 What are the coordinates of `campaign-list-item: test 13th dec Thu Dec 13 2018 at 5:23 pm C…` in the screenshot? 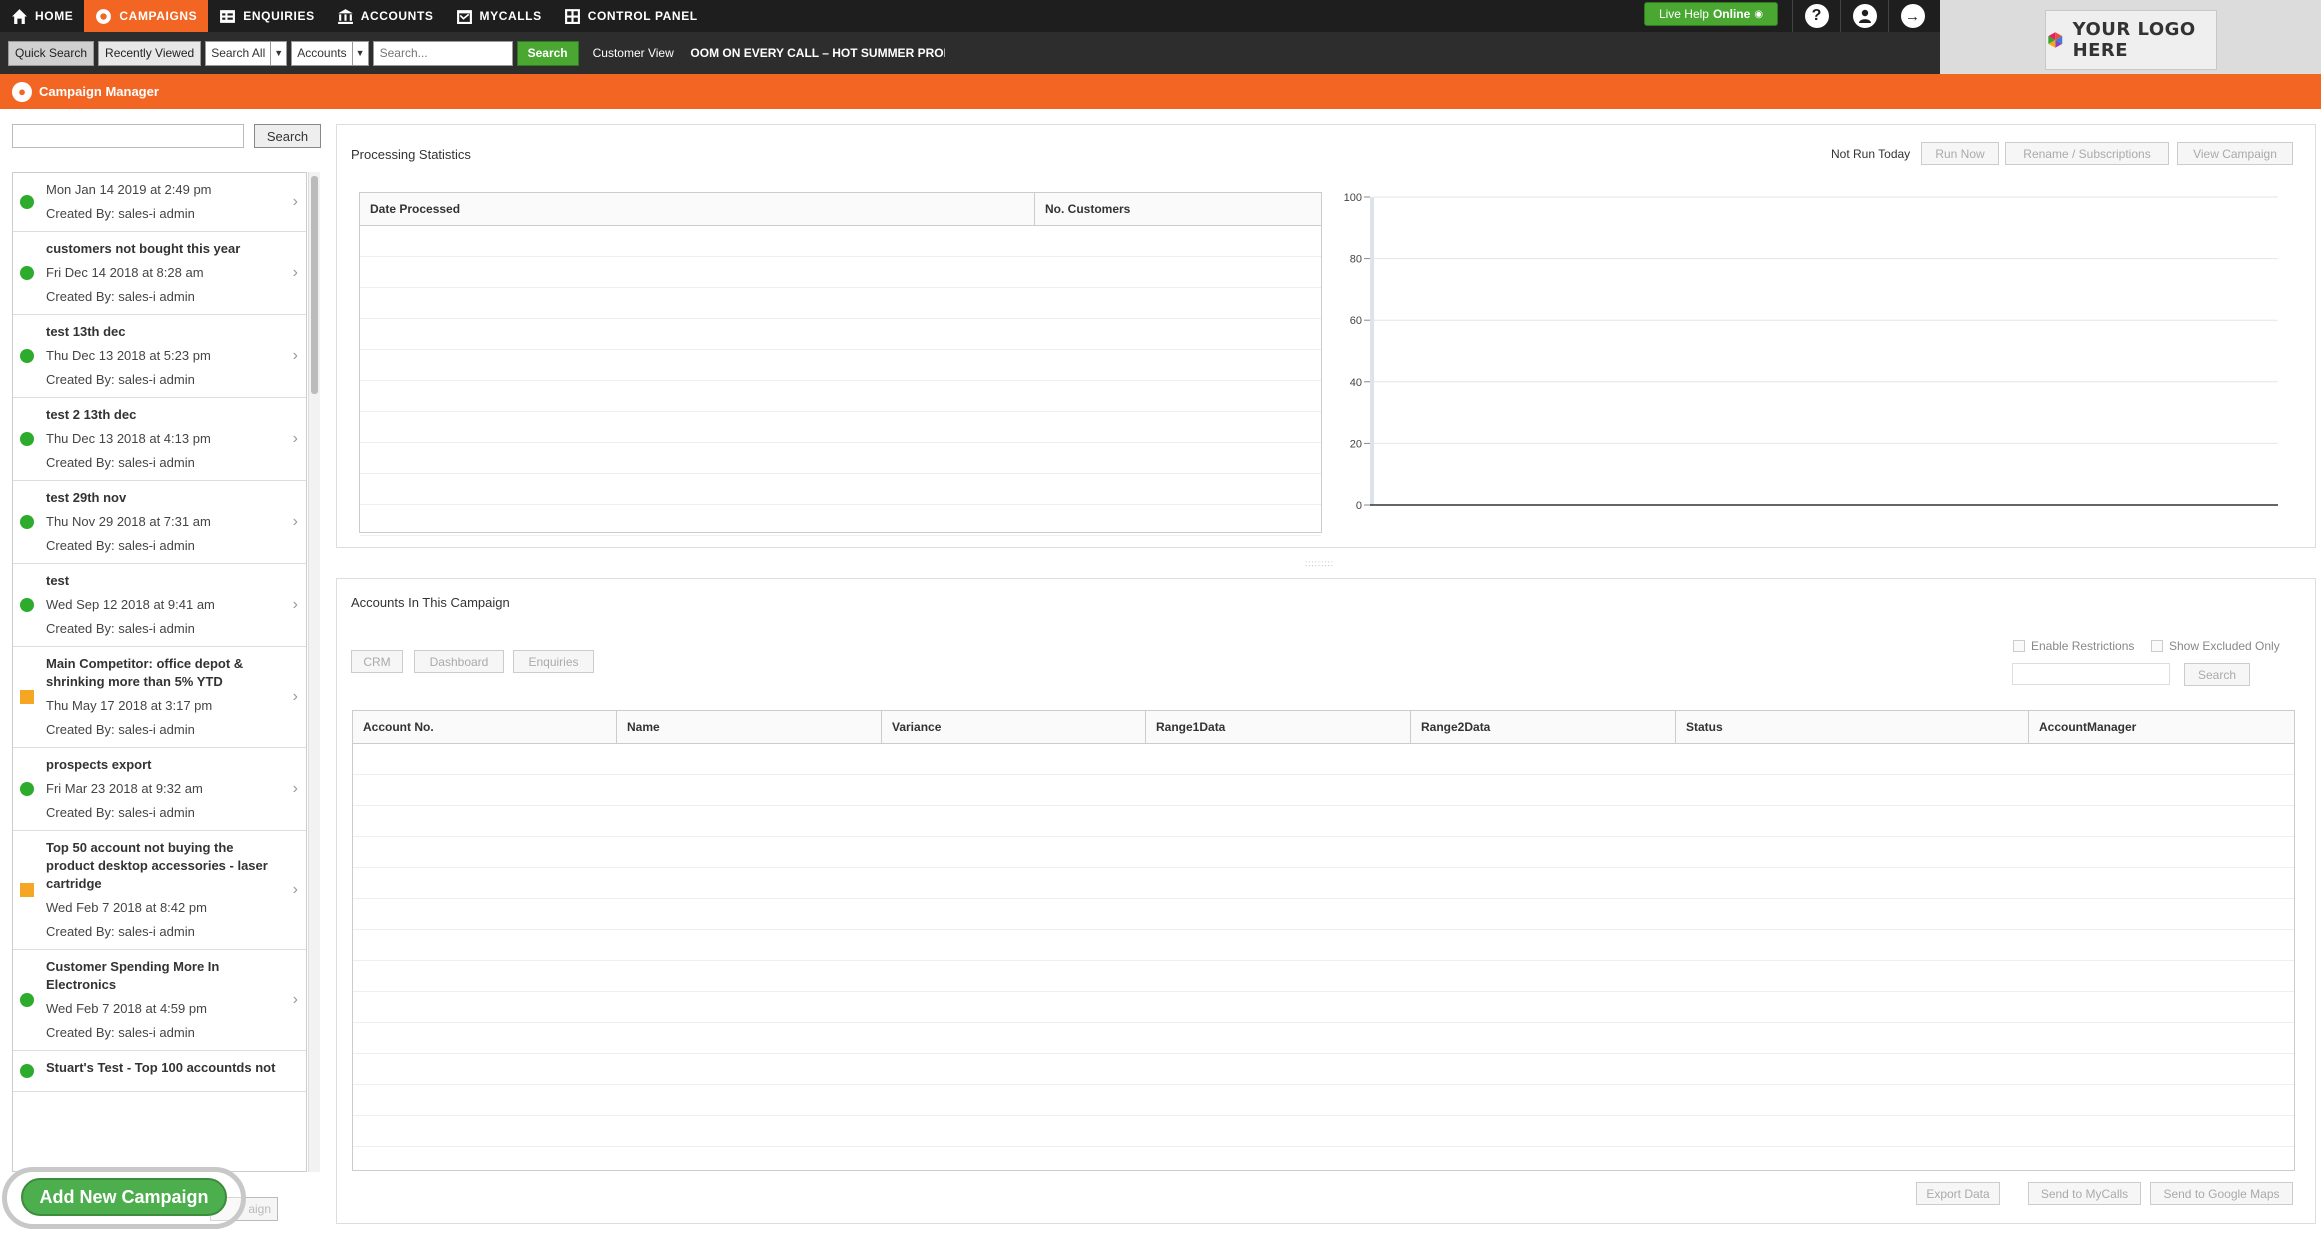 It's located at (159, 356).